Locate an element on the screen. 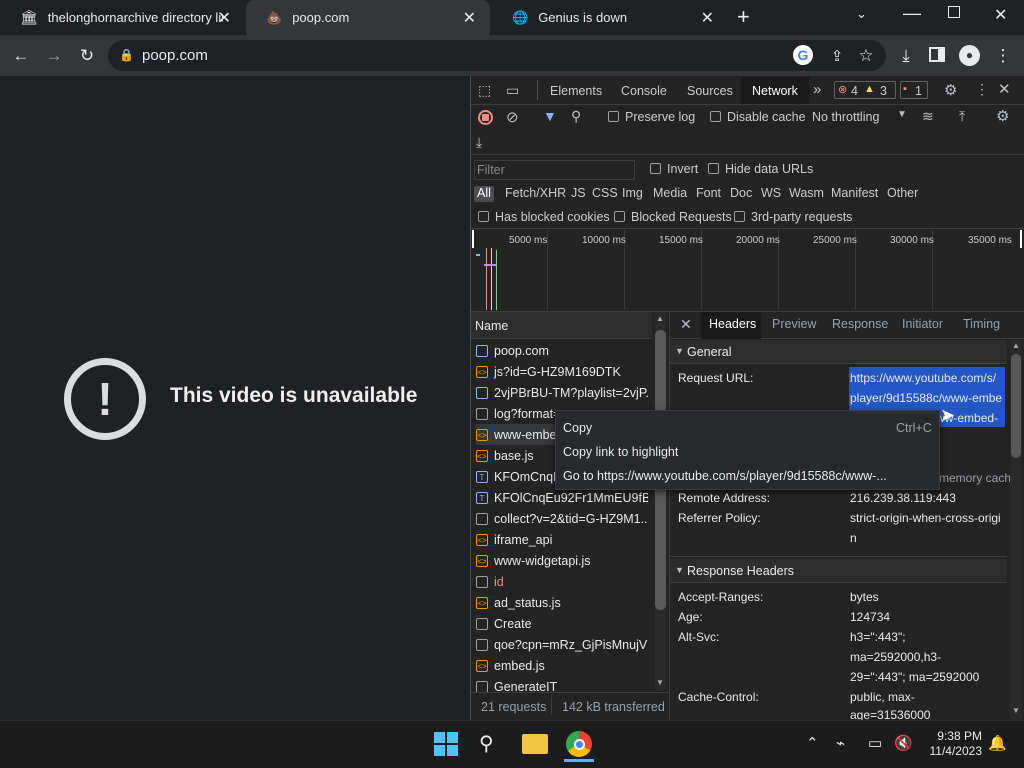 Image resolution: width=1024 pixels, height=768 pixels. tab-sources: Sources is located at coordinates (710, 91).